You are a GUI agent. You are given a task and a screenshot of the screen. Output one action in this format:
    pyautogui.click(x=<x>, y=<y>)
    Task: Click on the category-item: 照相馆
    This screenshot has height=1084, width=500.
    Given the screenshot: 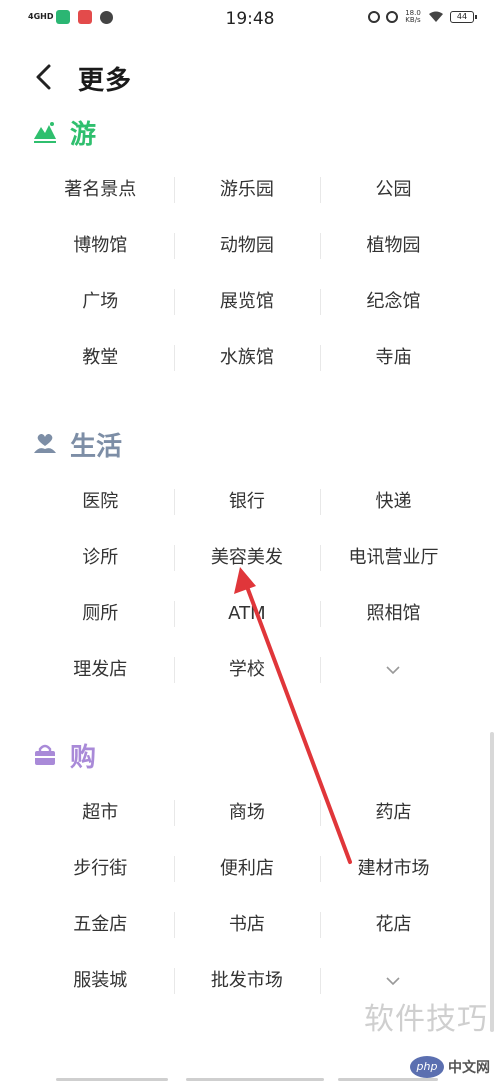 What is the action you would take?
    pyautogui.click(x=393, y=614)
    